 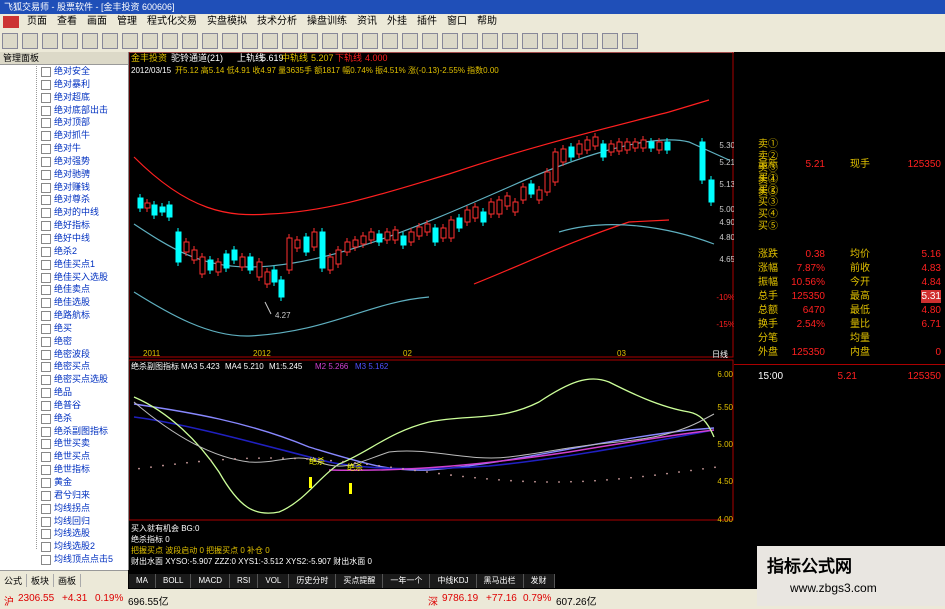 What do you see at coordinates (327, 22) in the screenshot?
I see `menu-item-7: 操盘训练` at bounding box center [327, 22].